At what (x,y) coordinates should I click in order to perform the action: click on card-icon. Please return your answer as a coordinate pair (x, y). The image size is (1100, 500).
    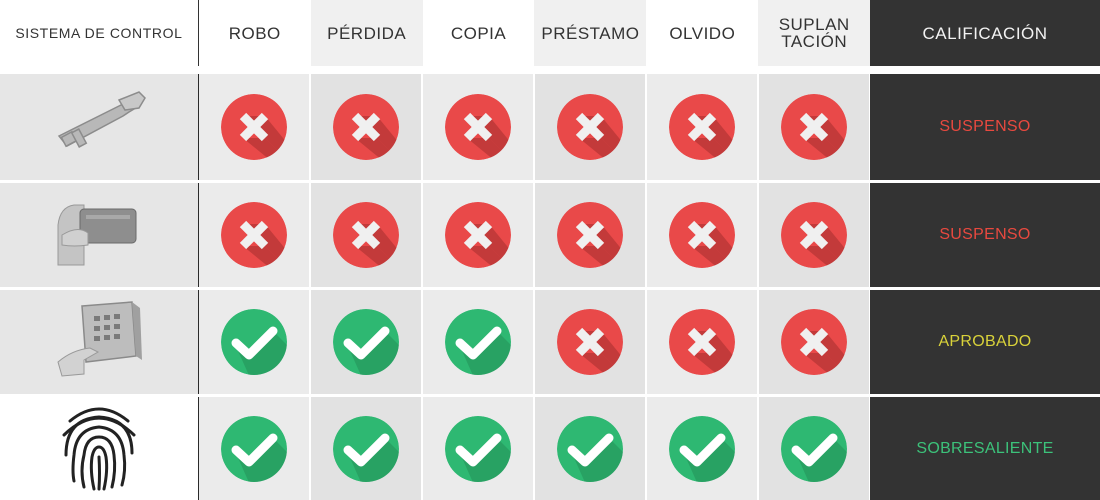
    Looking at the image, I should click on (99, 235).